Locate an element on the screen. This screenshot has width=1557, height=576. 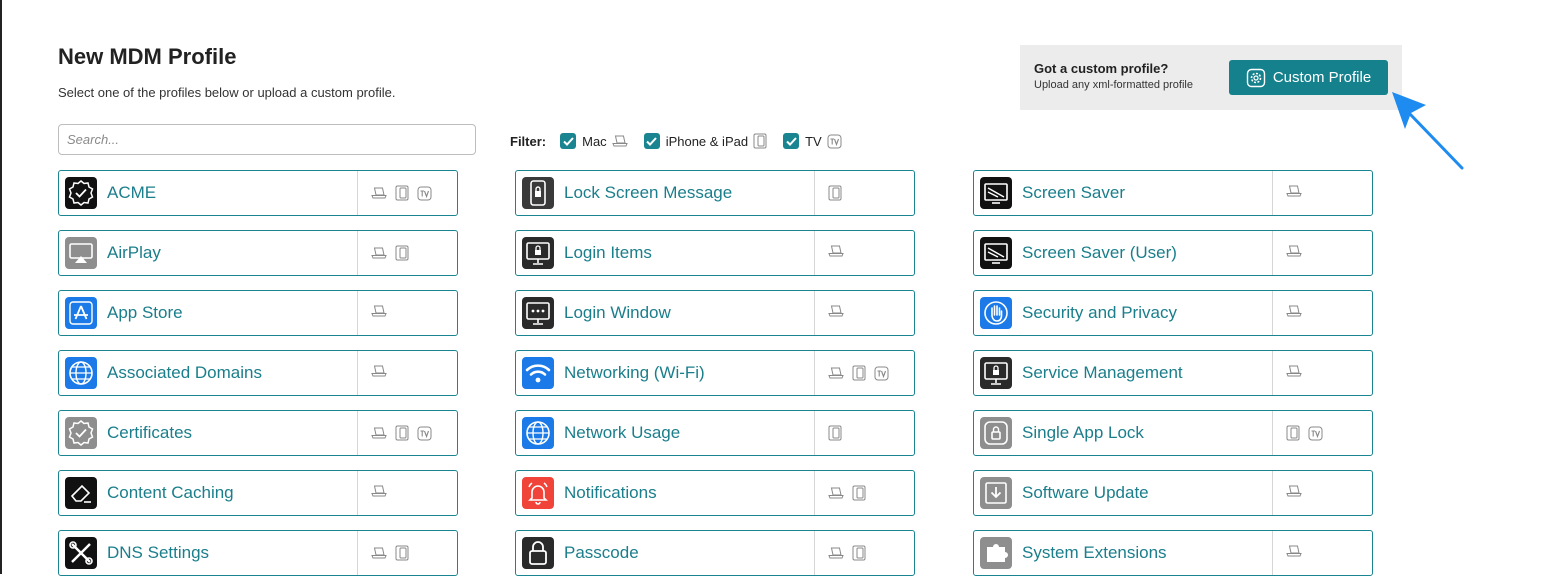
tools-icon is located at coordinates (81, 553).